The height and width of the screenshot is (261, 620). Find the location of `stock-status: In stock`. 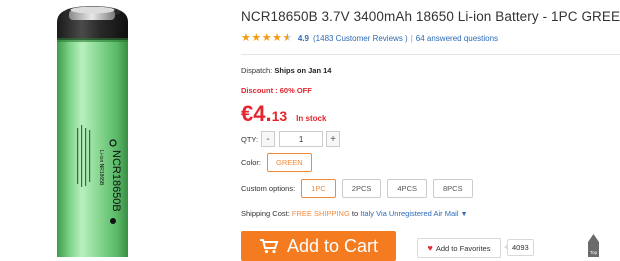

stock-status: In stock is located at coordinates (311, 118).